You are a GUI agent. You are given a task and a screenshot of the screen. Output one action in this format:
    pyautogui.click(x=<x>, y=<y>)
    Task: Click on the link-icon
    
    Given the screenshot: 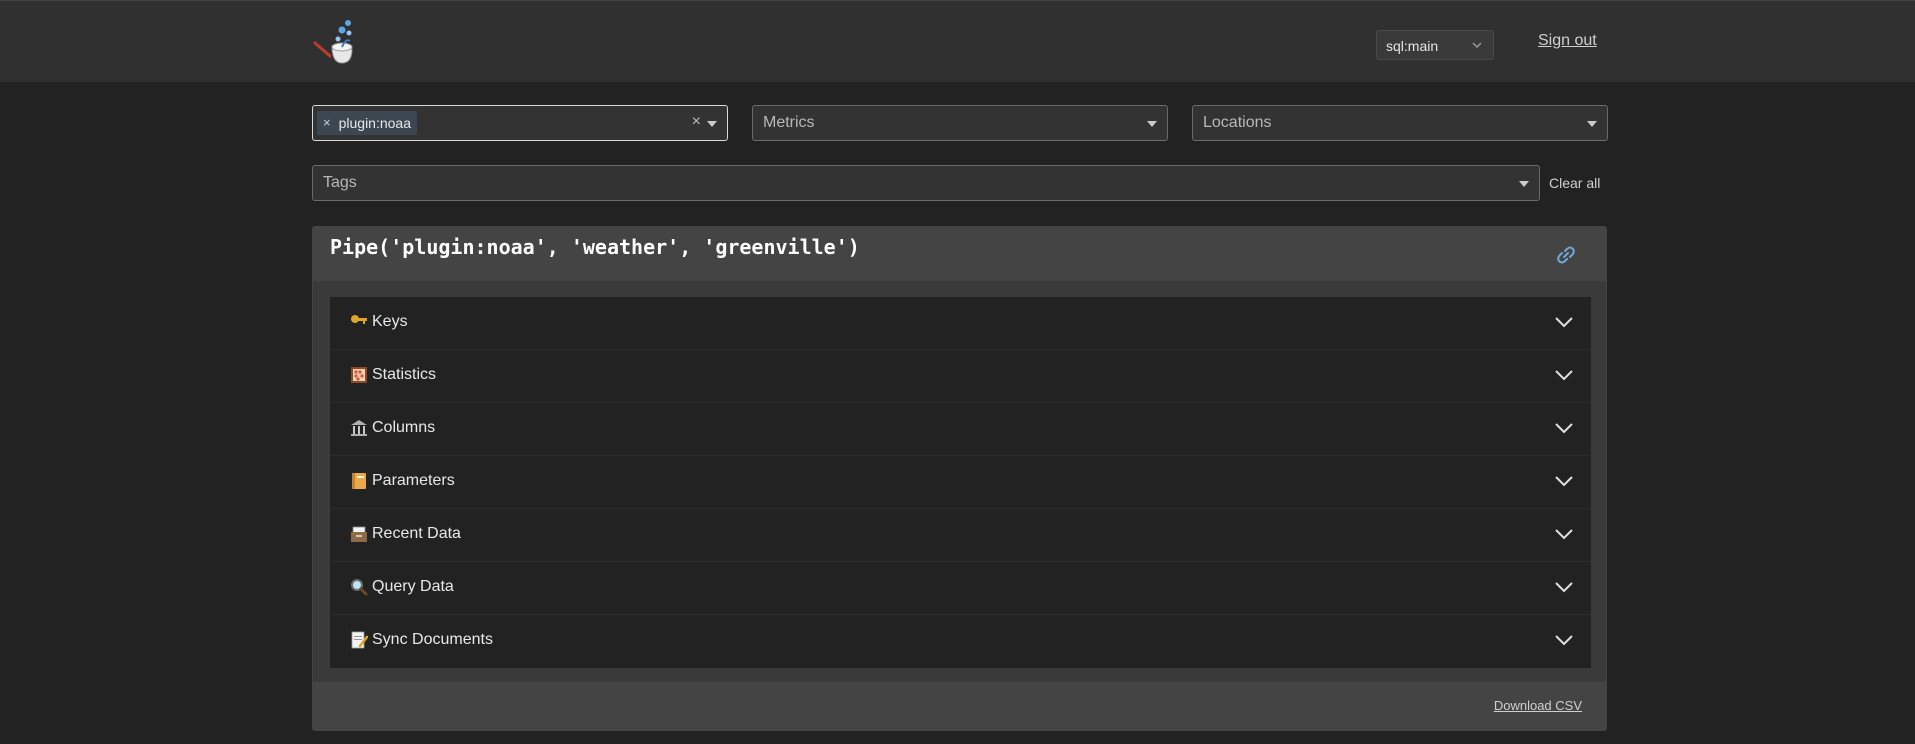 What is the action you would take?
    pyautogui.click(x=1566, y=255)
    